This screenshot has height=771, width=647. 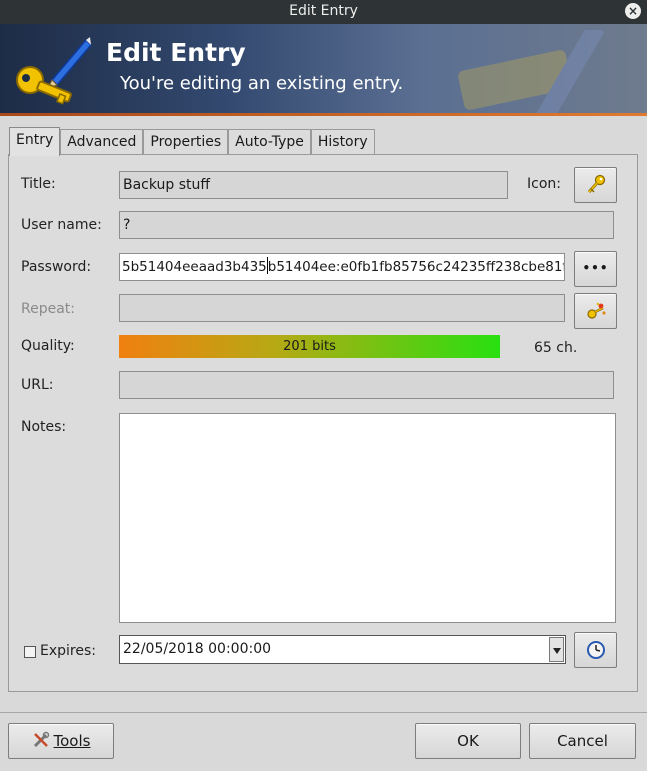 I want to click on banner-title: Edit Entry, so click(x=176, y=52).